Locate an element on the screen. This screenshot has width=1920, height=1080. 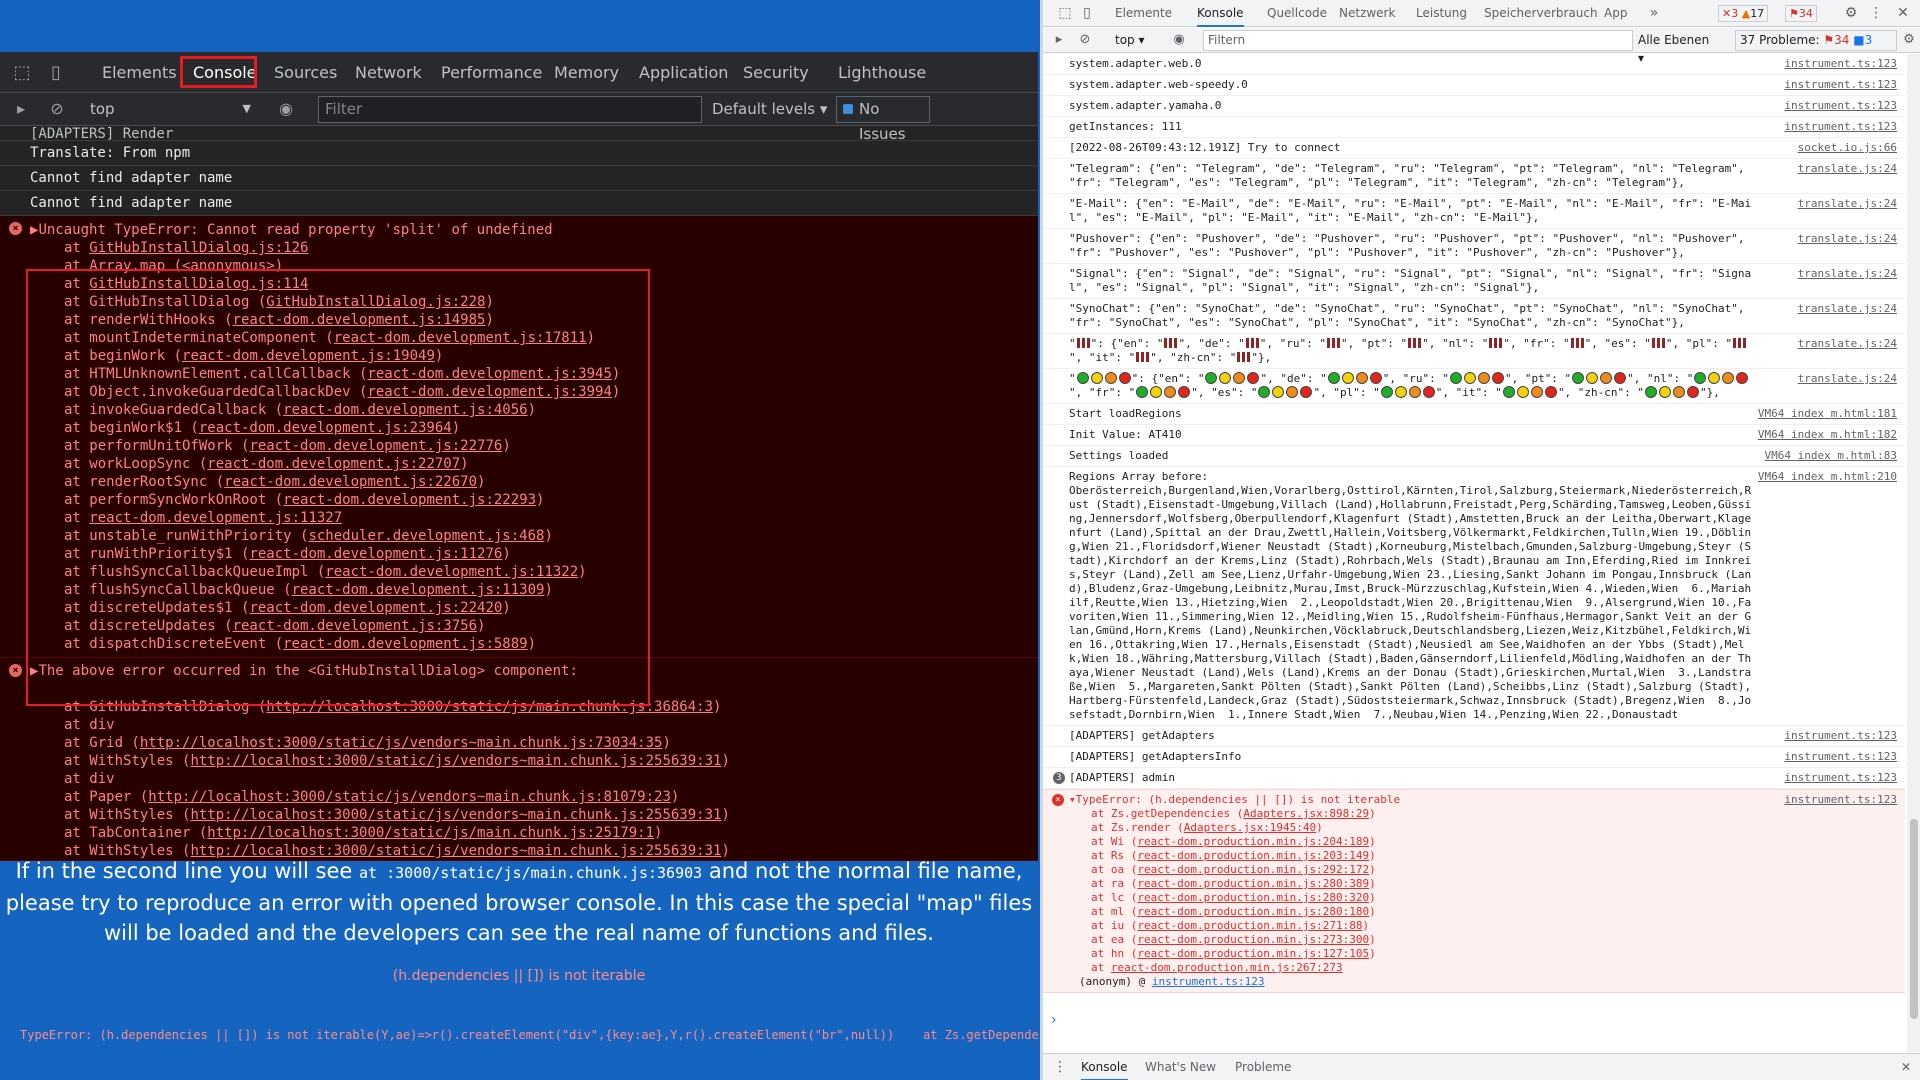
stack-frame-link: react-dom.development.js:3945 is located at coordinates (489, 374).